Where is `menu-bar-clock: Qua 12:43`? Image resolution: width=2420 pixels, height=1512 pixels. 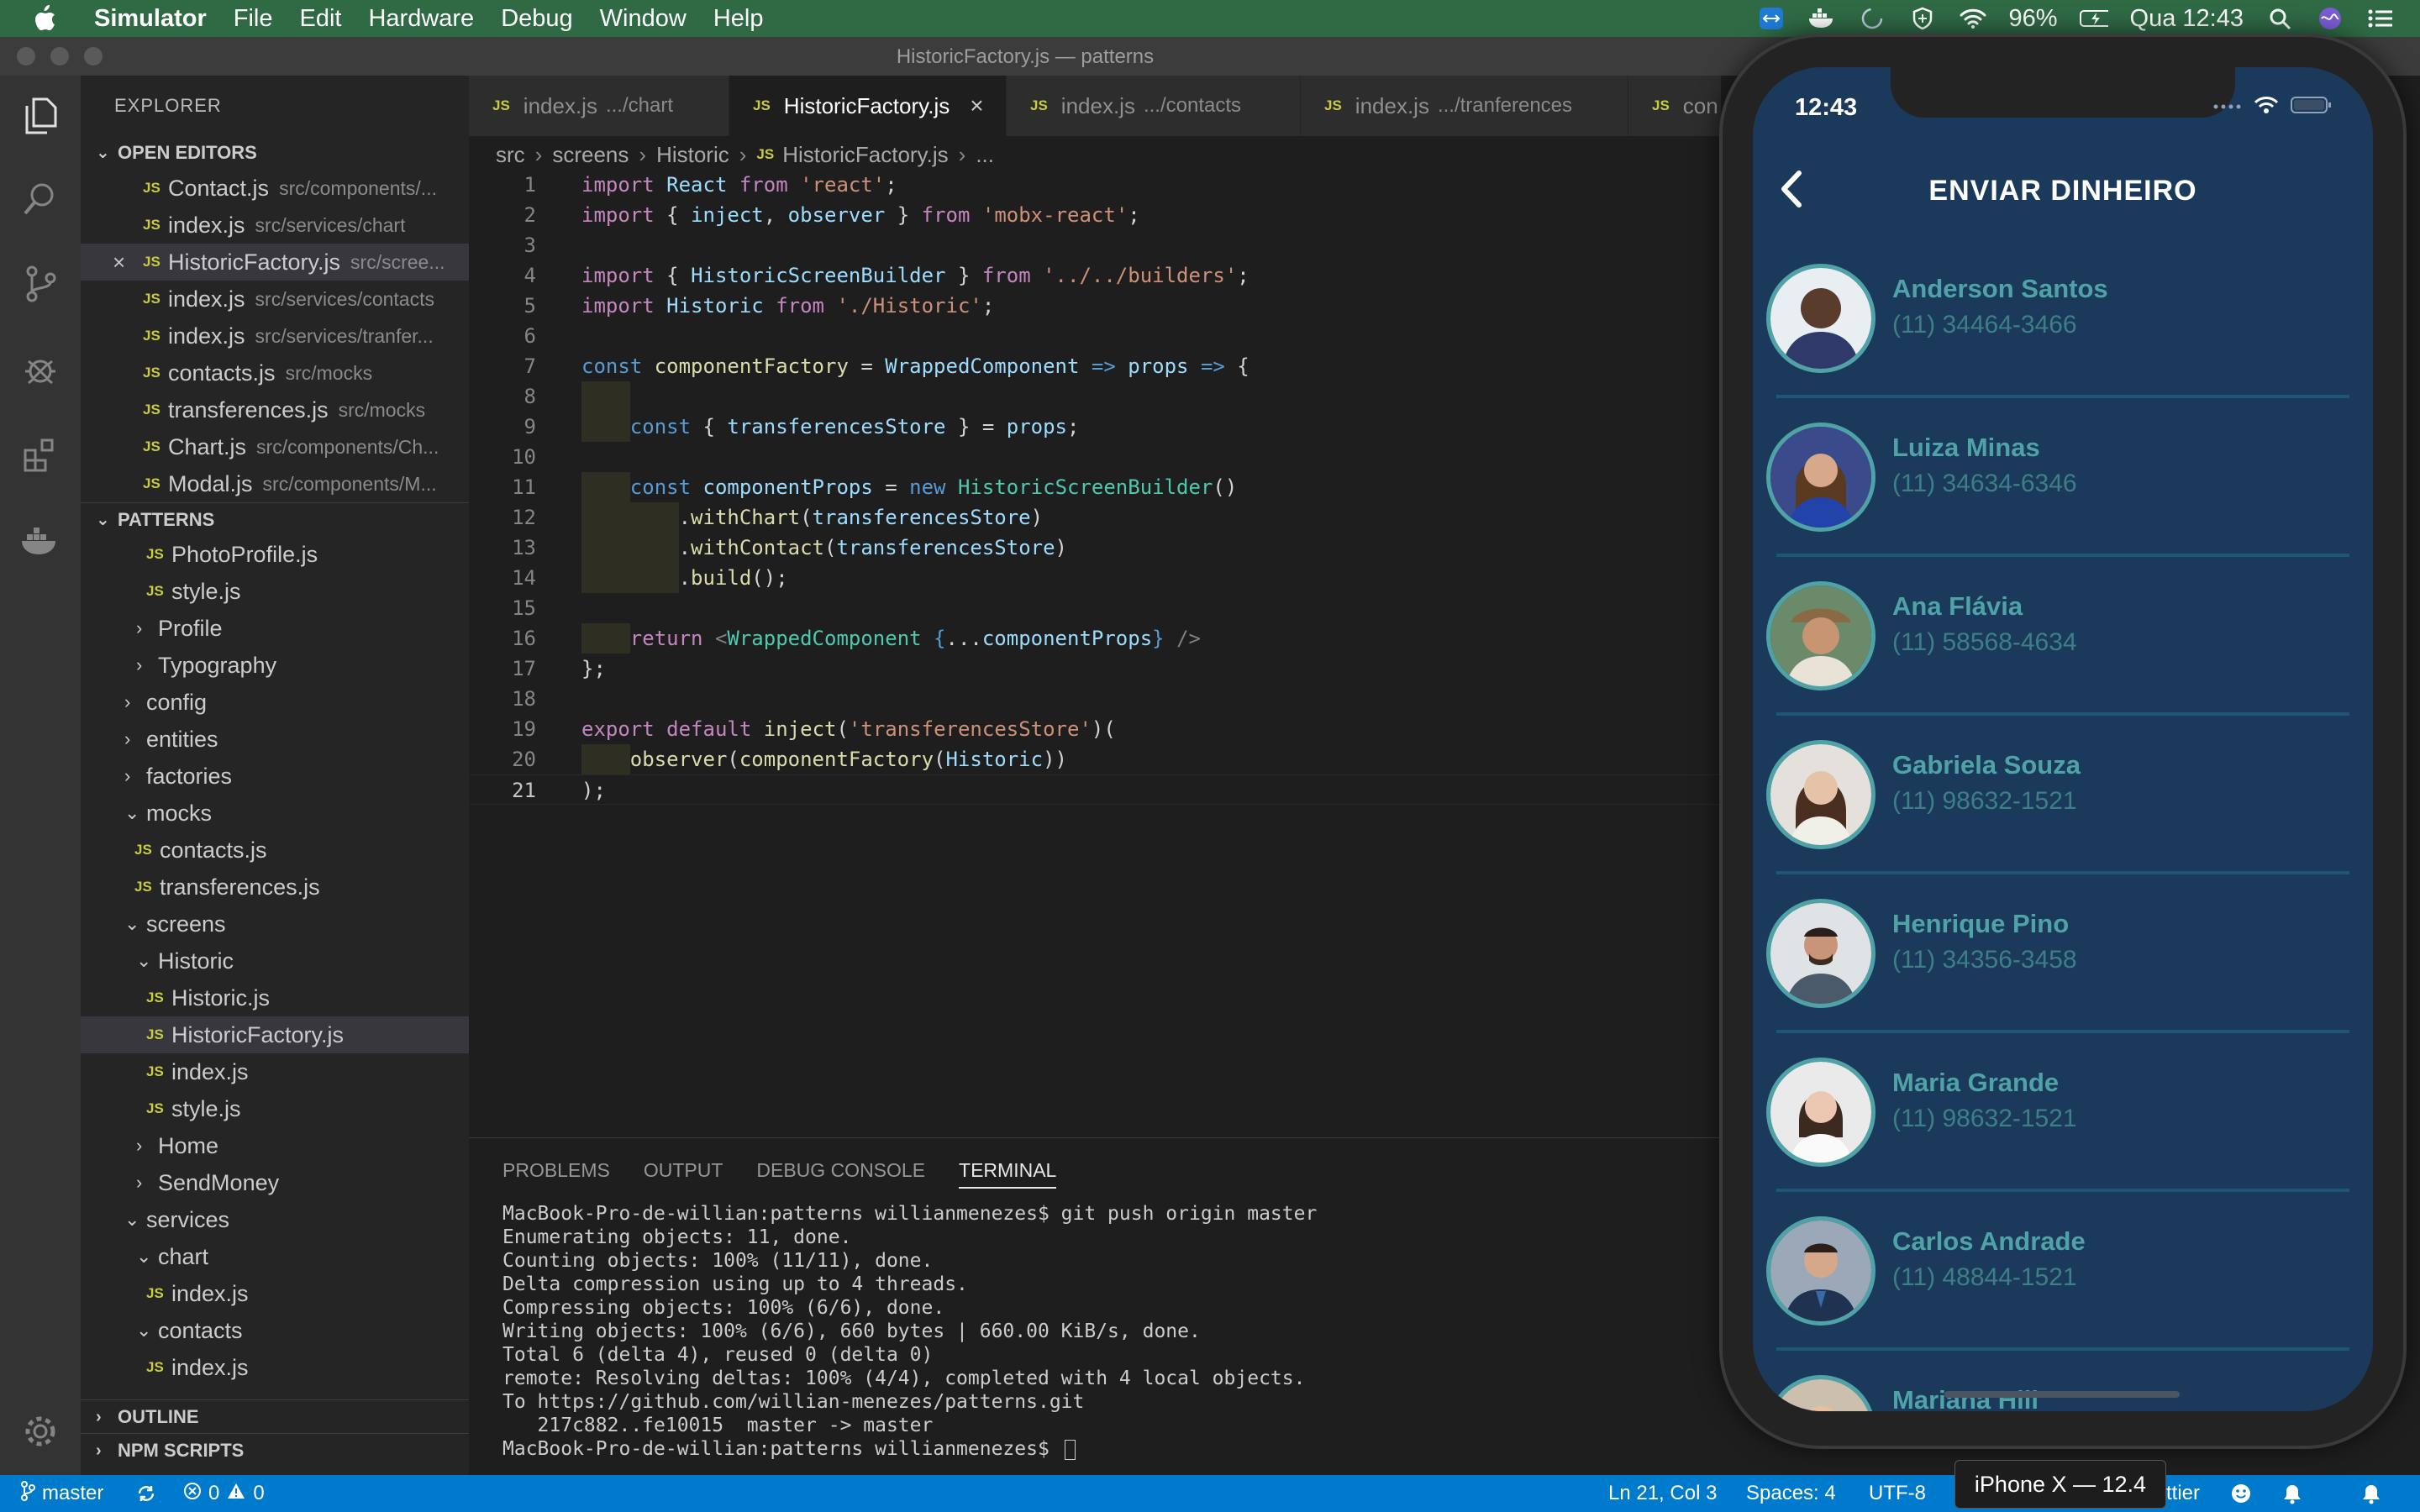 menu-bar-clock: Qua 12:43 is located at coordinates (2187, 19).